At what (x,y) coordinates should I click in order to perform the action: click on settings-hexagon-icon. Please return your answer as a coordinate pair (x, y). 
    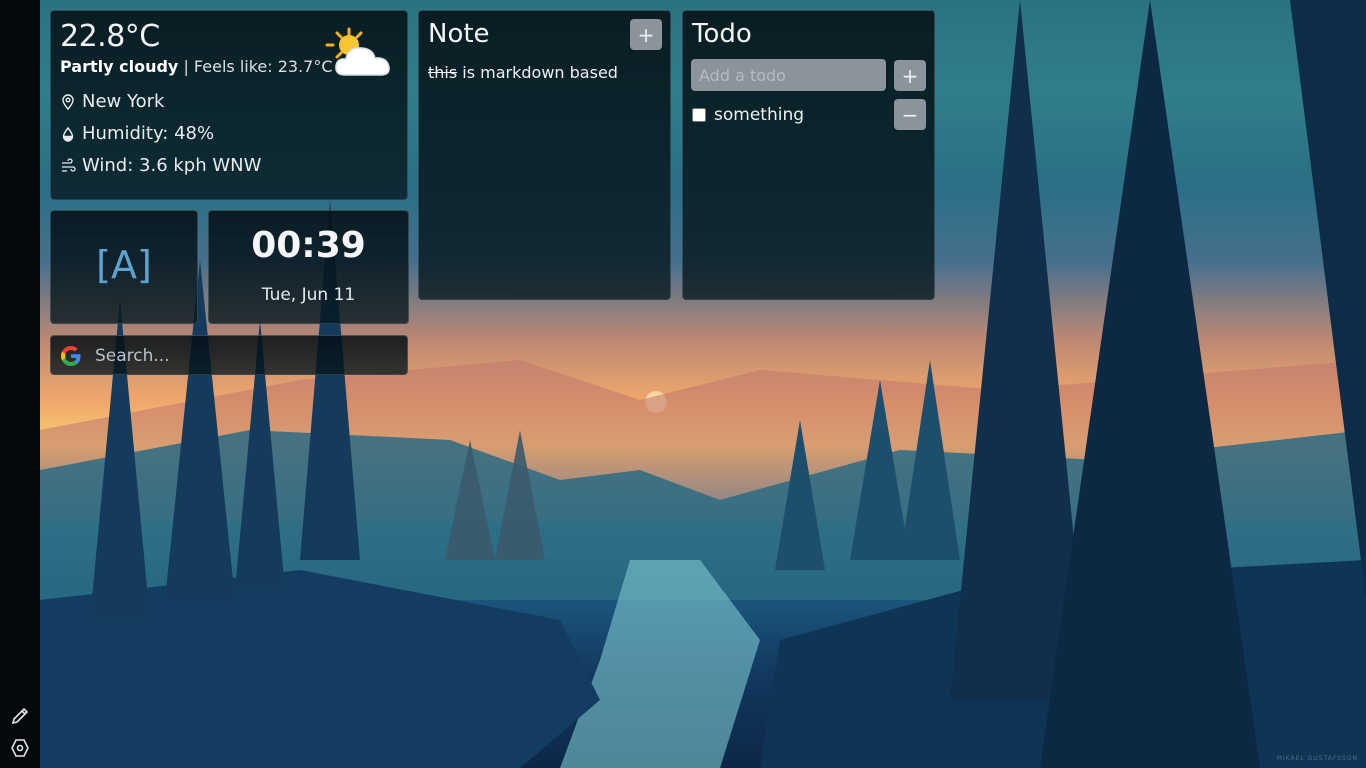
    Looking at the image, I should click on (20, 748).